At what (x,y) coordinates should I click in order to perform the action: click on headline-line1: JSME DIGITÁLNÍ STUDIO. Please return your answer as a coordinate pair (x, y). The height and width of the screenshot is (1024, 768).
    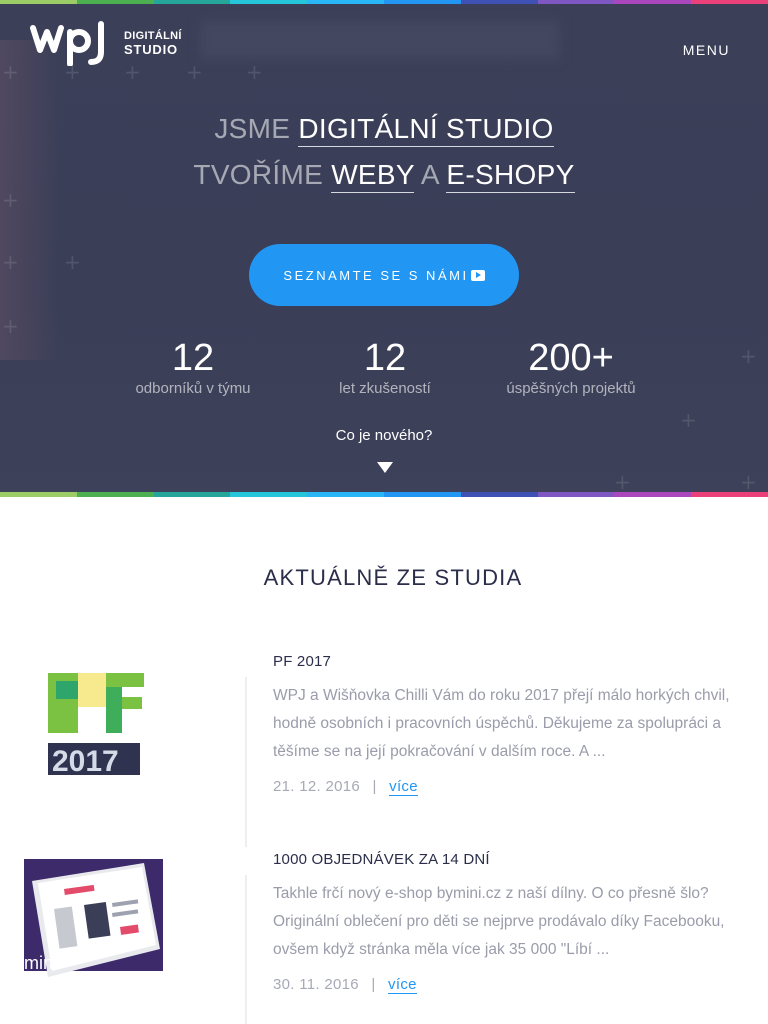
    Looking at the image, I should click on (384, 130).